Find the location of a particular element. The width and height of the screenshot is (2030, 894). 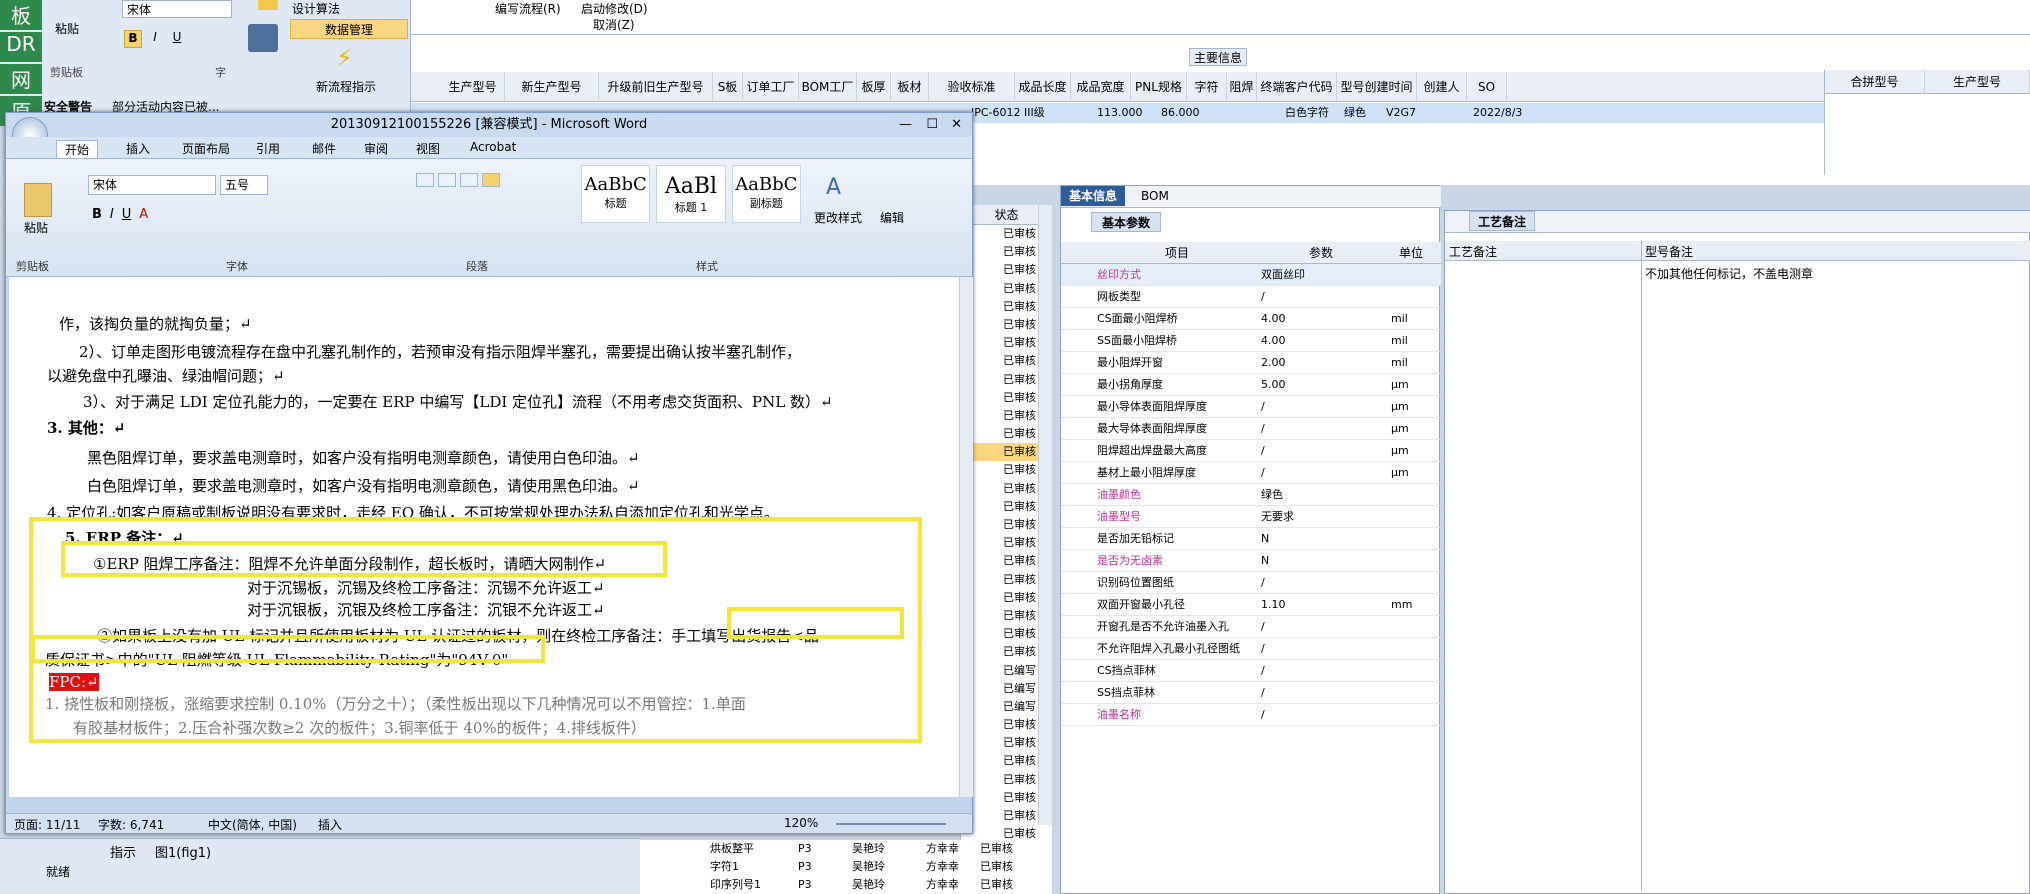

param-value: 双面丝印 is located at coordinates (1321, 275).